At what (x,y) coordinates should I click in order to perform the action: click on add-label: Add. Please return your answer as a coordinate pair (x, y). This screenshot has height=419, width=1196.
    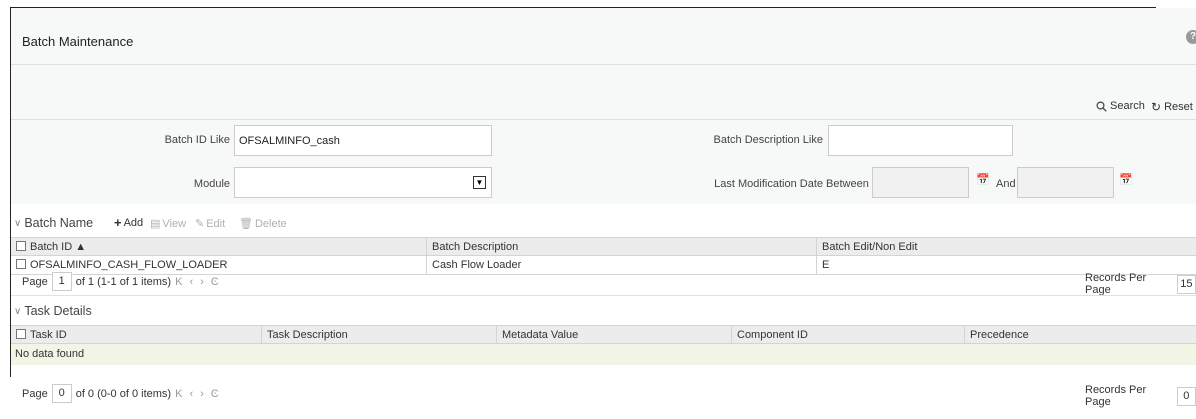
    Looking at the image, I should click on (133, 222).